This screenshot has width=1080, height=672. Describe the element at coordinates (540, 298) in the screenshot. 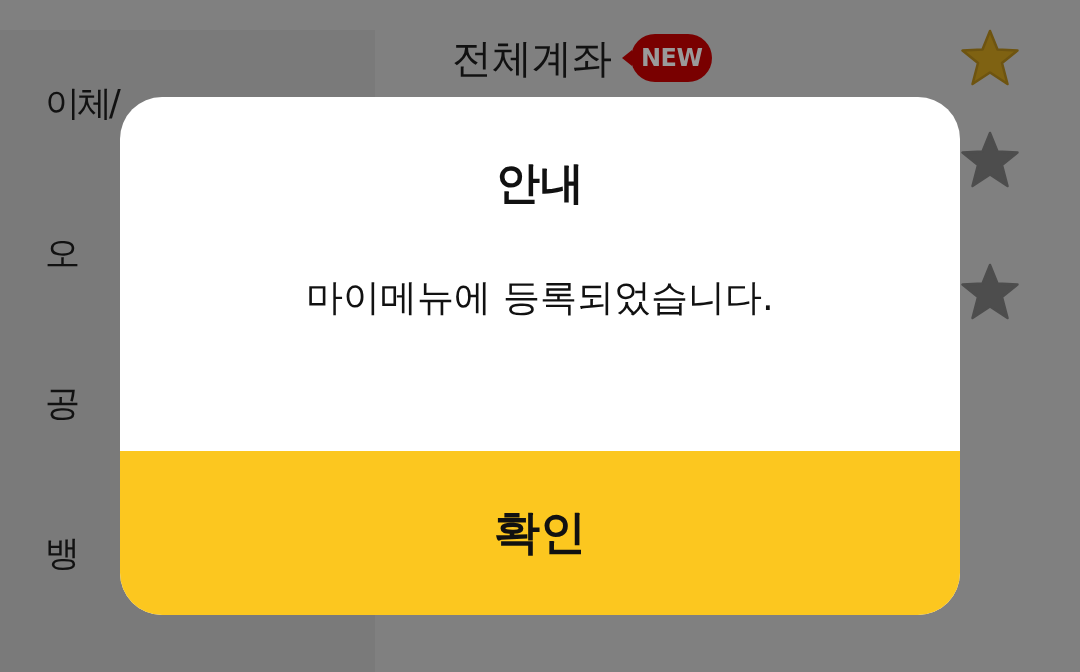

I see `dialog-message: 마이메뉴에 등록되었습니다.` at that location.